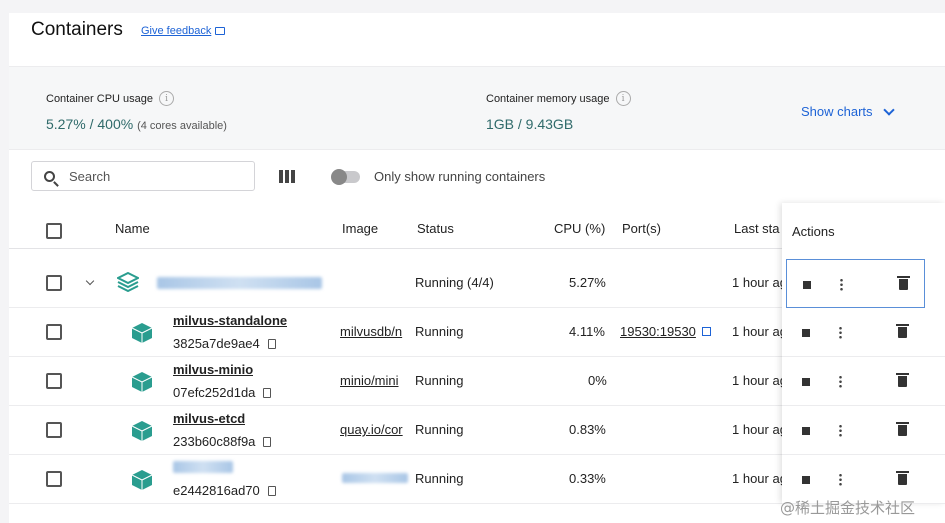 The height and width of the screenshot is (523, 945). What do you see at coordinates (454, 282) in the screenshot?
I see `group-status: Running (4/4)` at bounding box center [454, 282].